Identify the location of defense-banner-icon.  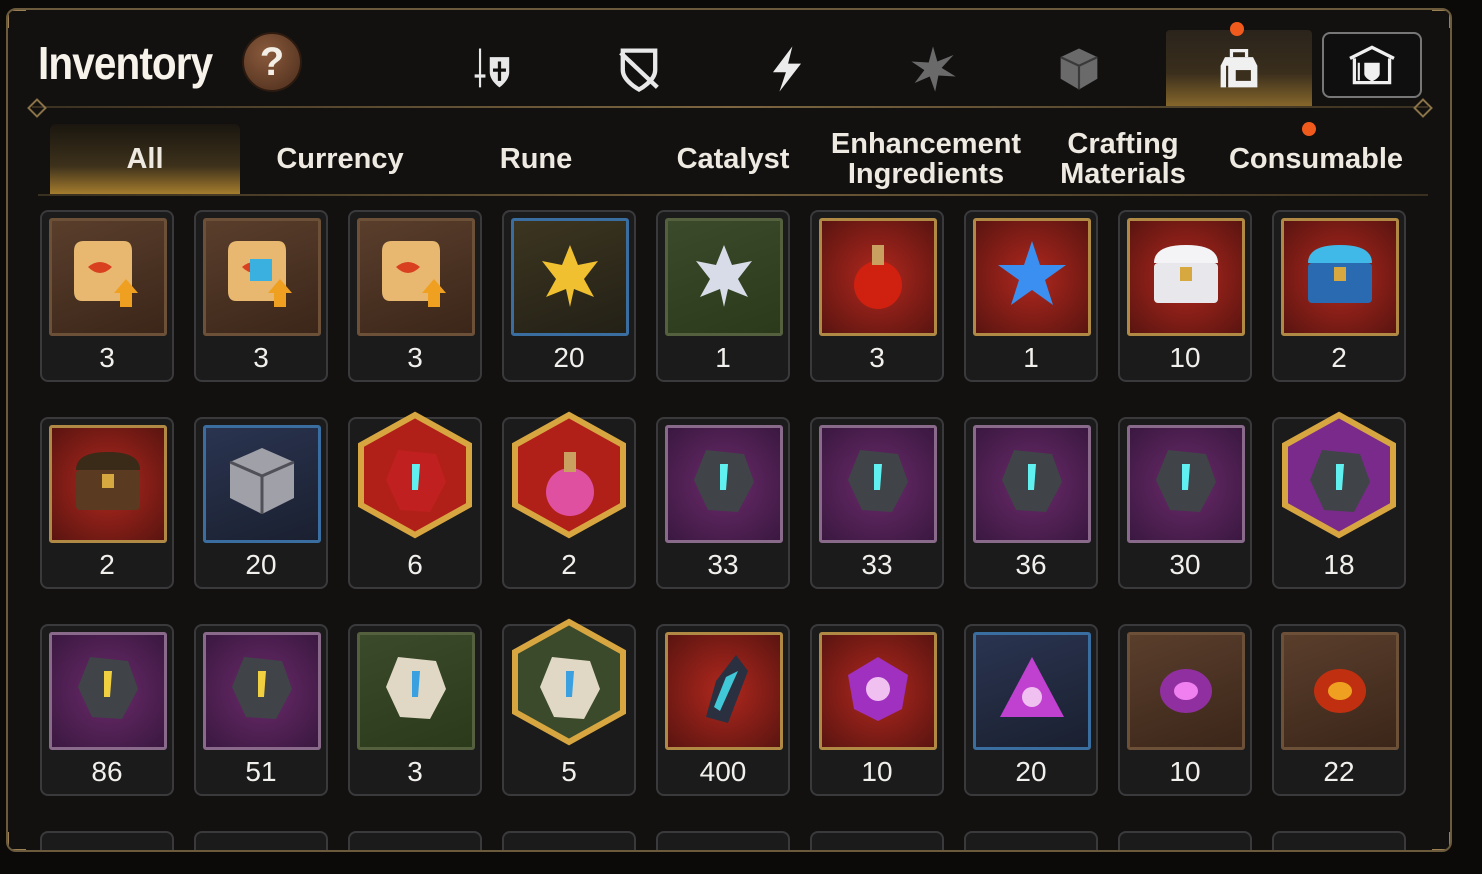
(1372, 65).